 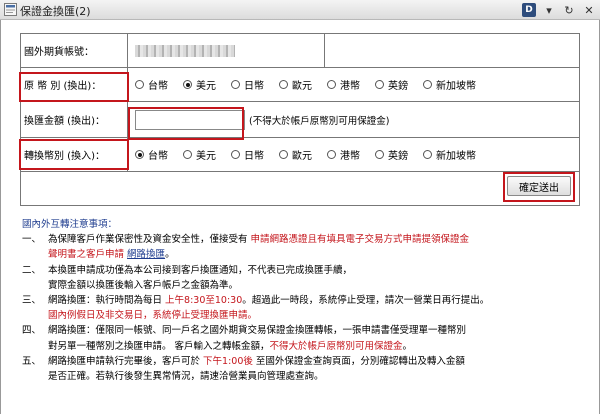 I want to click on d-menu-icon: D, so click(x=529, y=10).